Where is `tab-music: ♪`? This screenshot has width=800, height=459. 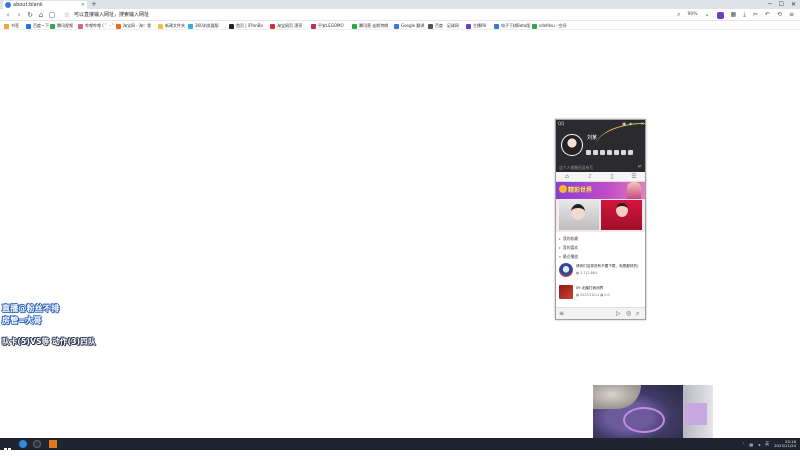 tab-music: ♪ is located at coordinates (590, 177).